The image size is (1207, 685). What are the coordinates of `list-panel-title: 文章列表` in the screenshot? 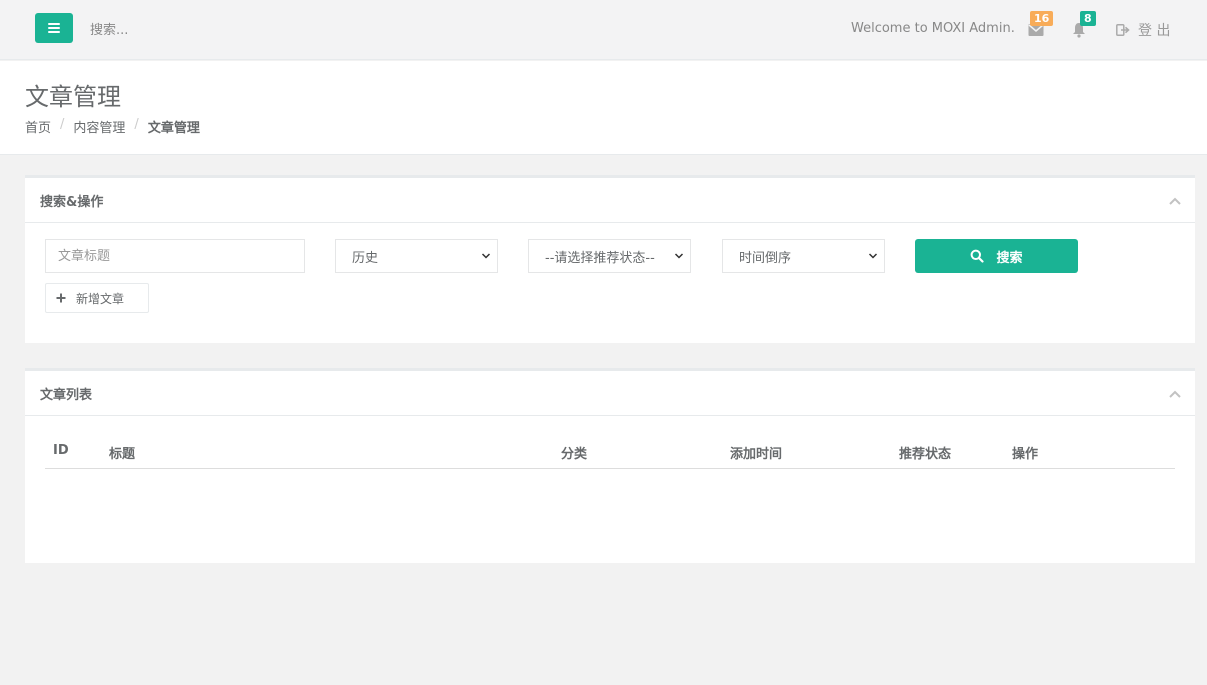 It's located at (66, 395).